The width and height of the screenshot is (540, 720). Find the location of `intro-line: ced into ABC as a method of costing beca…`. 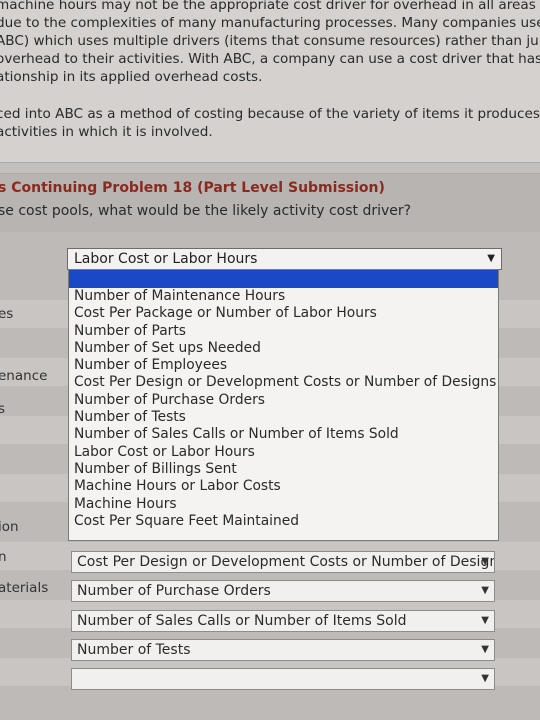

intro-line: ced into ABC as a method of costing beca… is located at coordinates (270, 114).